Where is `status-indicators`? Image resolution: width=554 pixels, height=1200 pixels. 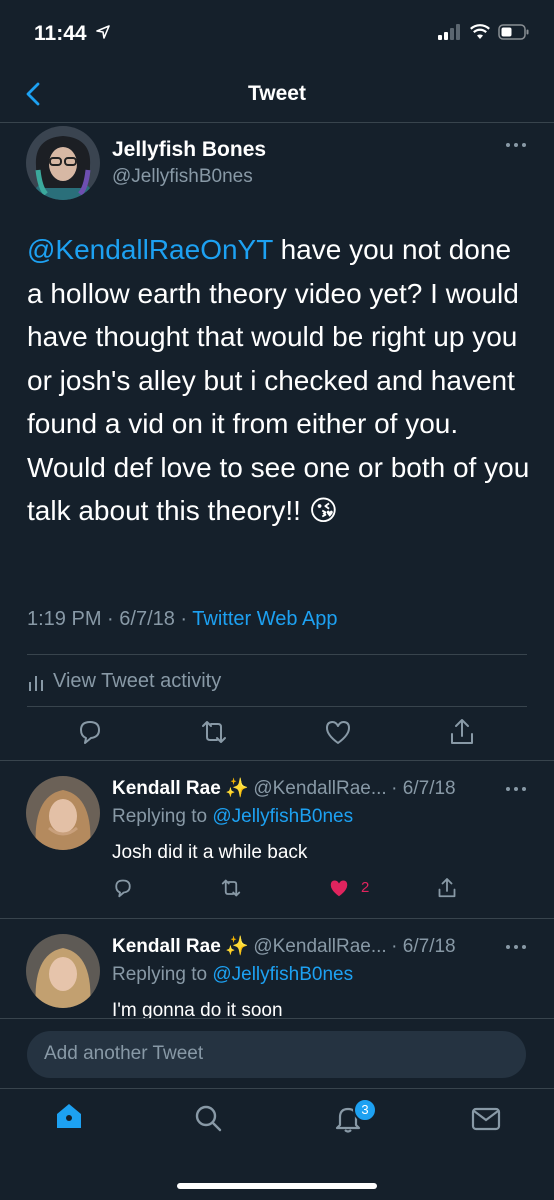 status-indicators is located at coordinates (484, 32).